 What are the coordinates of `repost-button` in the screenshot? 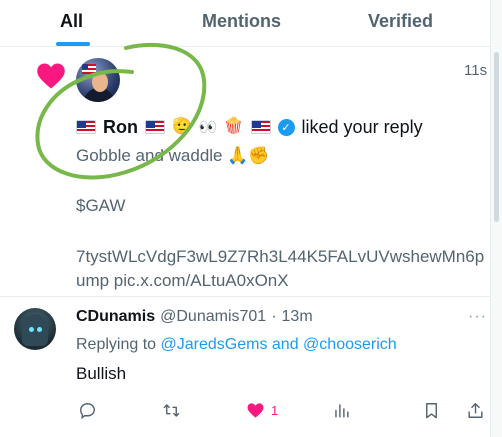 It's located at (171, 410).